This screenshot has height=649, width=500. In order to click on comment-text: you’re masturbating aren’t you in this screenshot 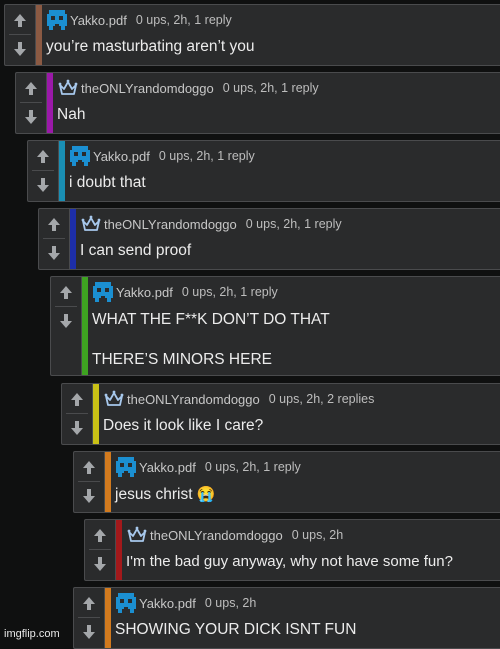, I will do `click(150, 46)`.